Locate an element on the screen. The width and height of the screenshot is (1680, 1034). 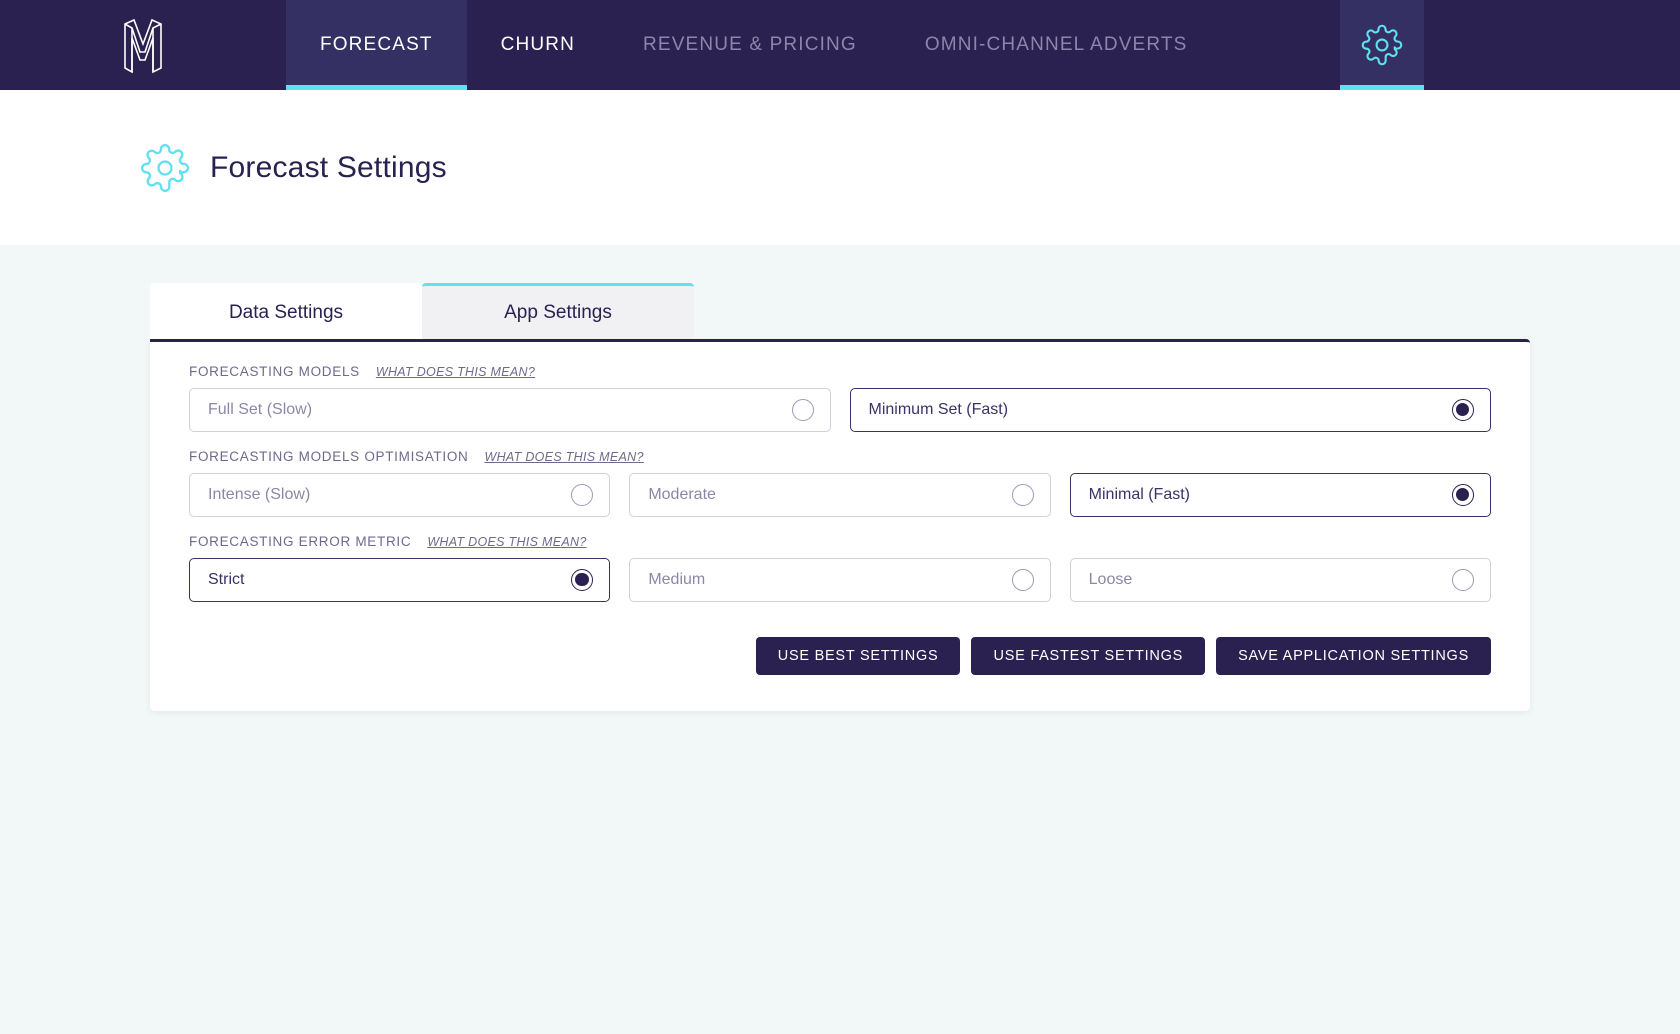
option-full-set-slow: Full Set (Slow) is located at coordinates (510, 410).